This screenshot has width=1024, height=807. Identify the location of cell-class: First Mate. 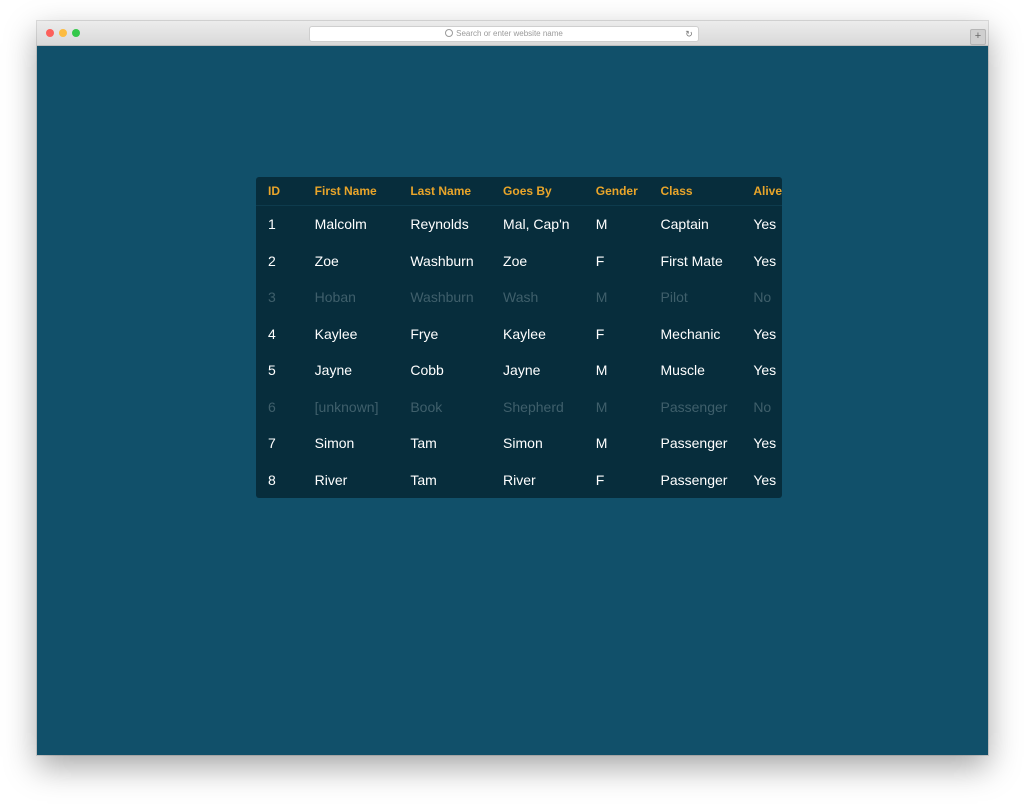
(691, 260).